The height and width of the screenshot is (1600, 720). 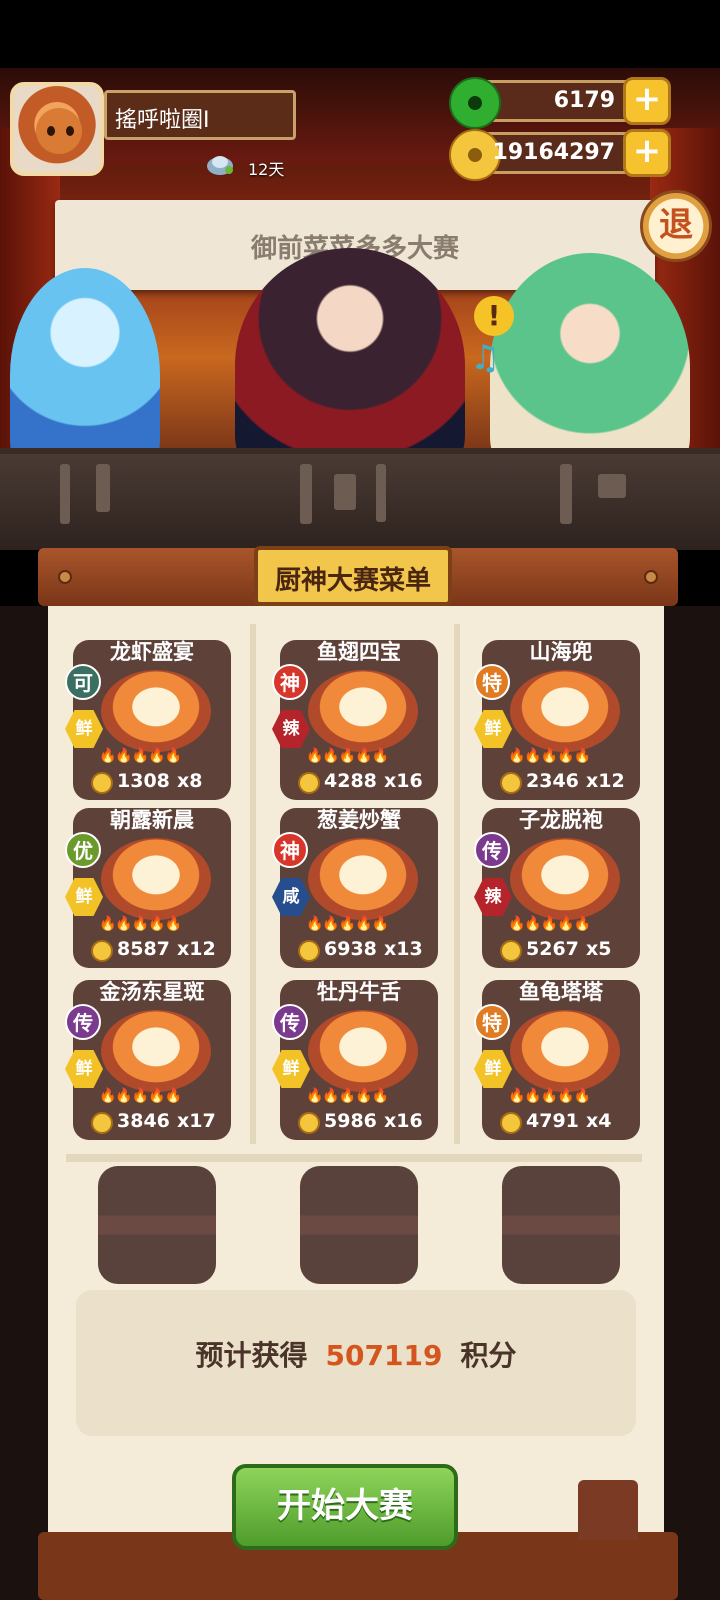 I want to click on player-avatar, so click(x=57, y=129).